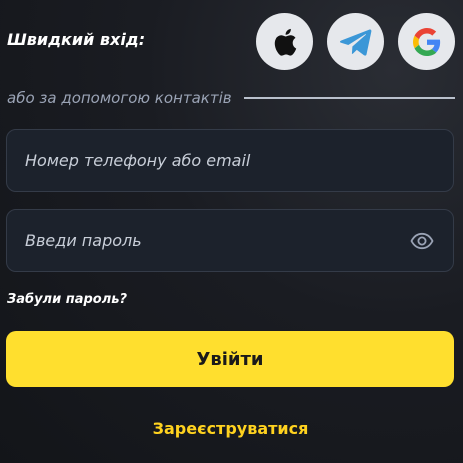 This screenshot has width=463, height=463. I want to click on password-input, so click(217, 240).